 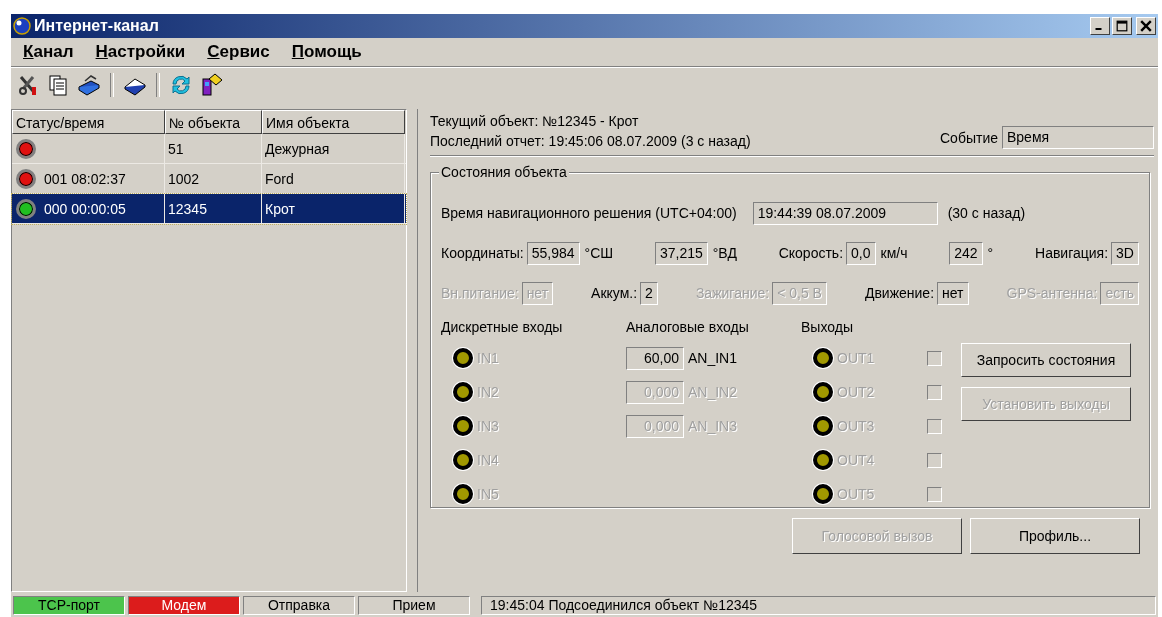 What do you see at coordinates (966, 253) in the screenshot?
I see `value-field: 242` at bounding box center [966, 253].